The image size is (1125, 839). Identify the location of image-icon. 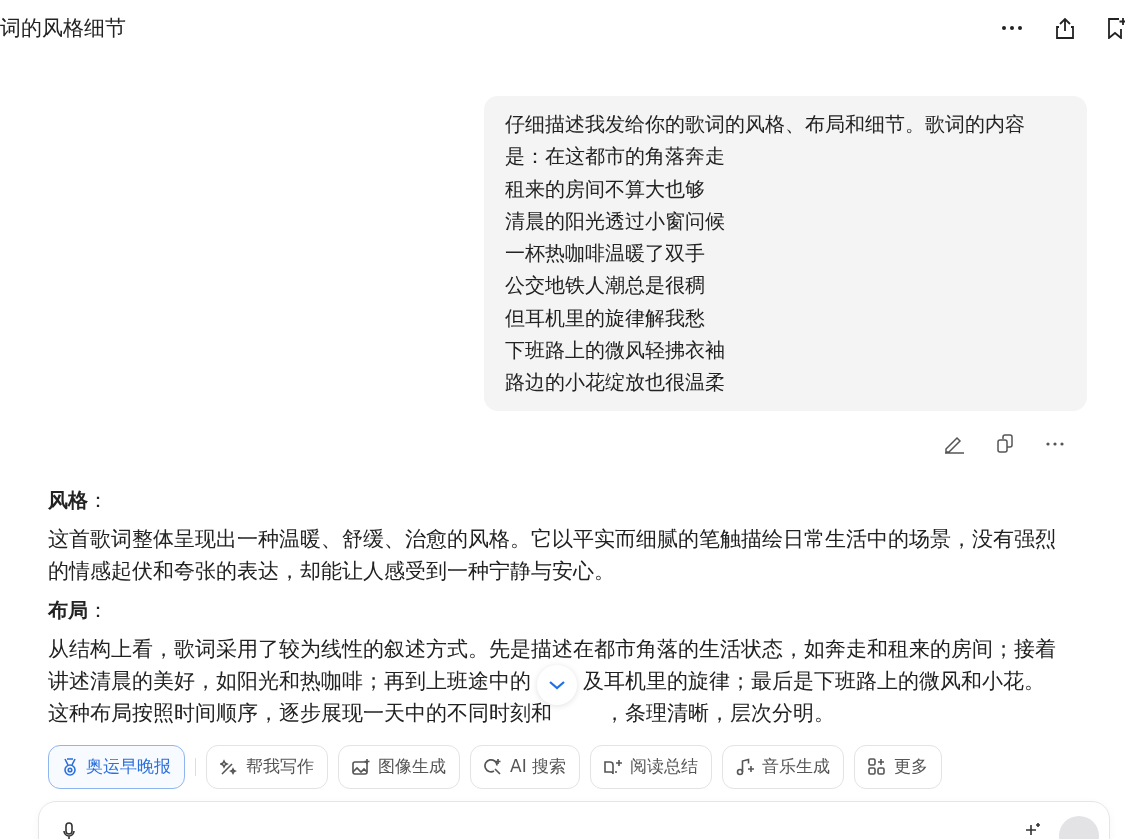
(361, 766).